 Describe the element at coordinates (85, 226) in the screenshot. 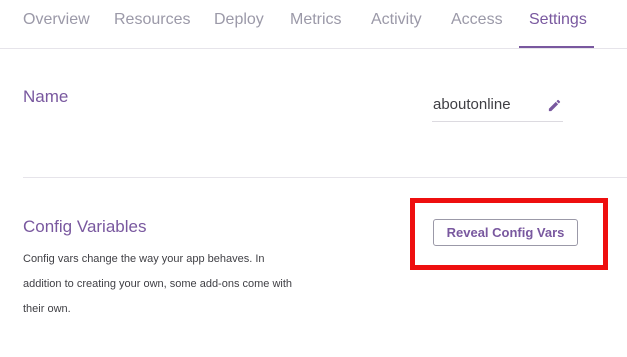

I see `config-vars-title: Config Variables` at that location.